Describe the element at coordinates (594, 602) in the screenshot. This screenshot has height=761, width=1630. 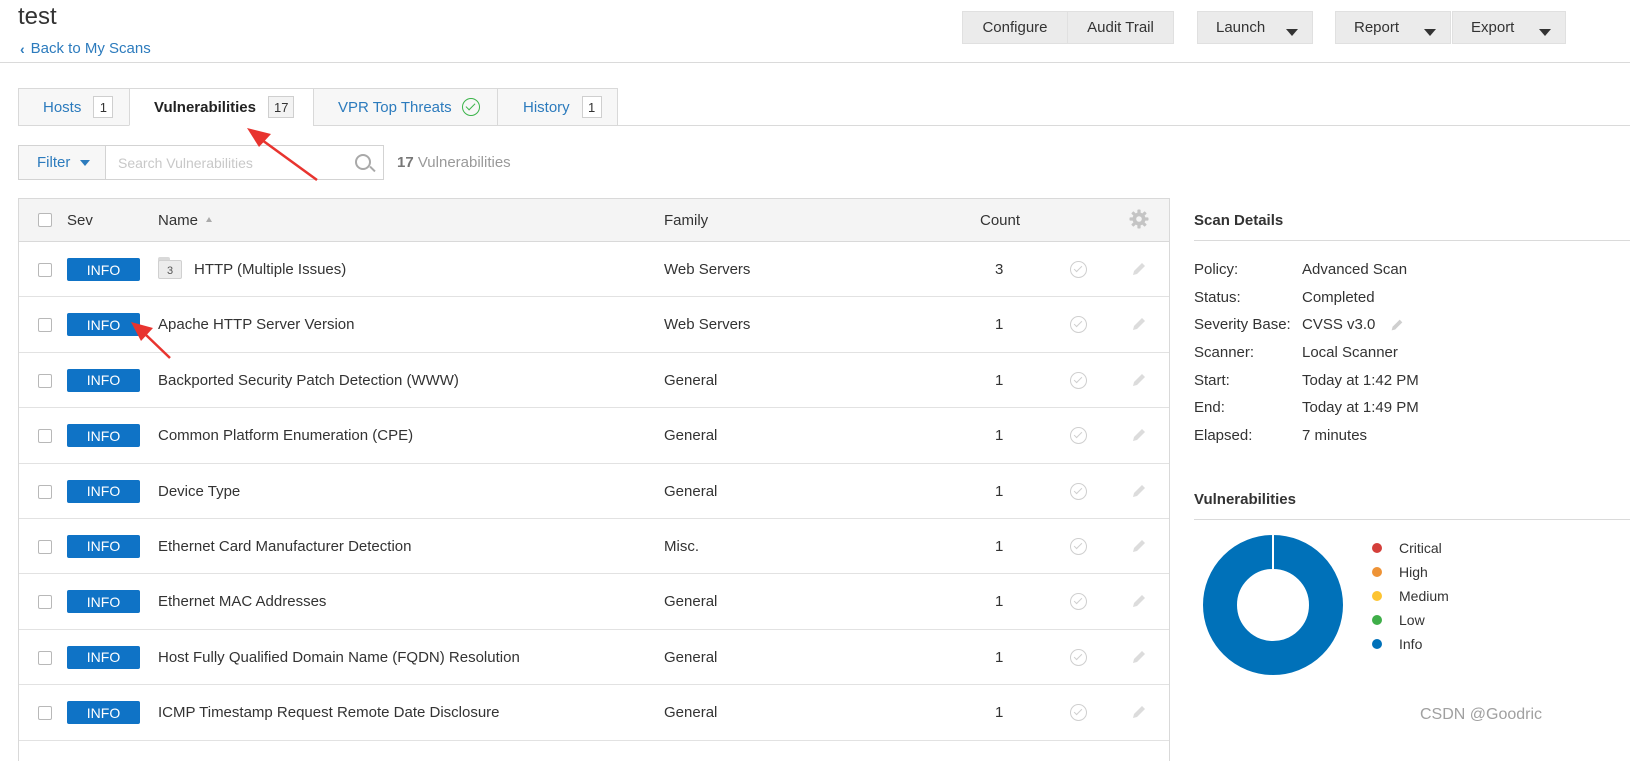
I see `table-row: INFO Ethernet MAC Addresses General 1` at that location.